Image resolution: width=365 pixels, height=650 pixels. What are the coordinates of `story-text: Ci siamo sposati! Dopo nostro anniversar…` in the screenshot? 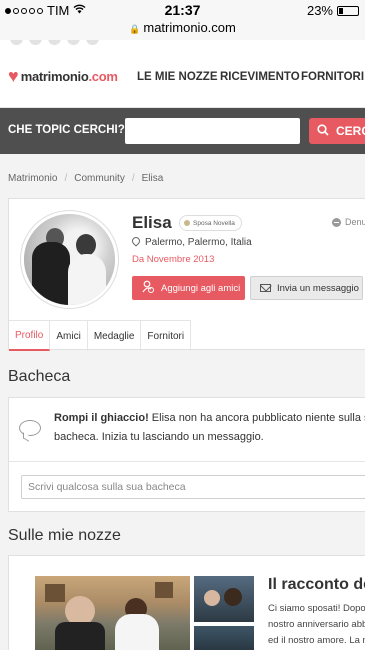 It's located at (316, 625).